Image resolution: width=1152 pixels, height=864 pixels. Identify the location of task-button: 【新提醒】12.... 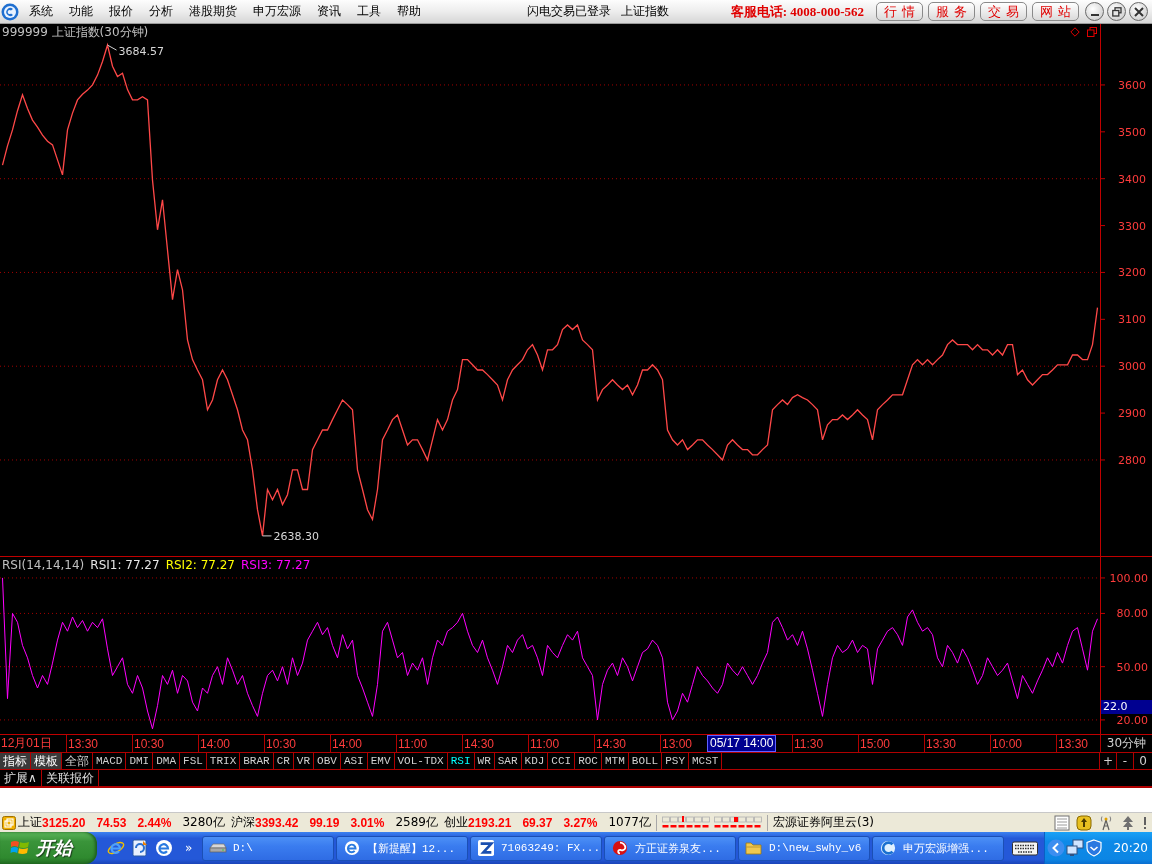
(402, 848).